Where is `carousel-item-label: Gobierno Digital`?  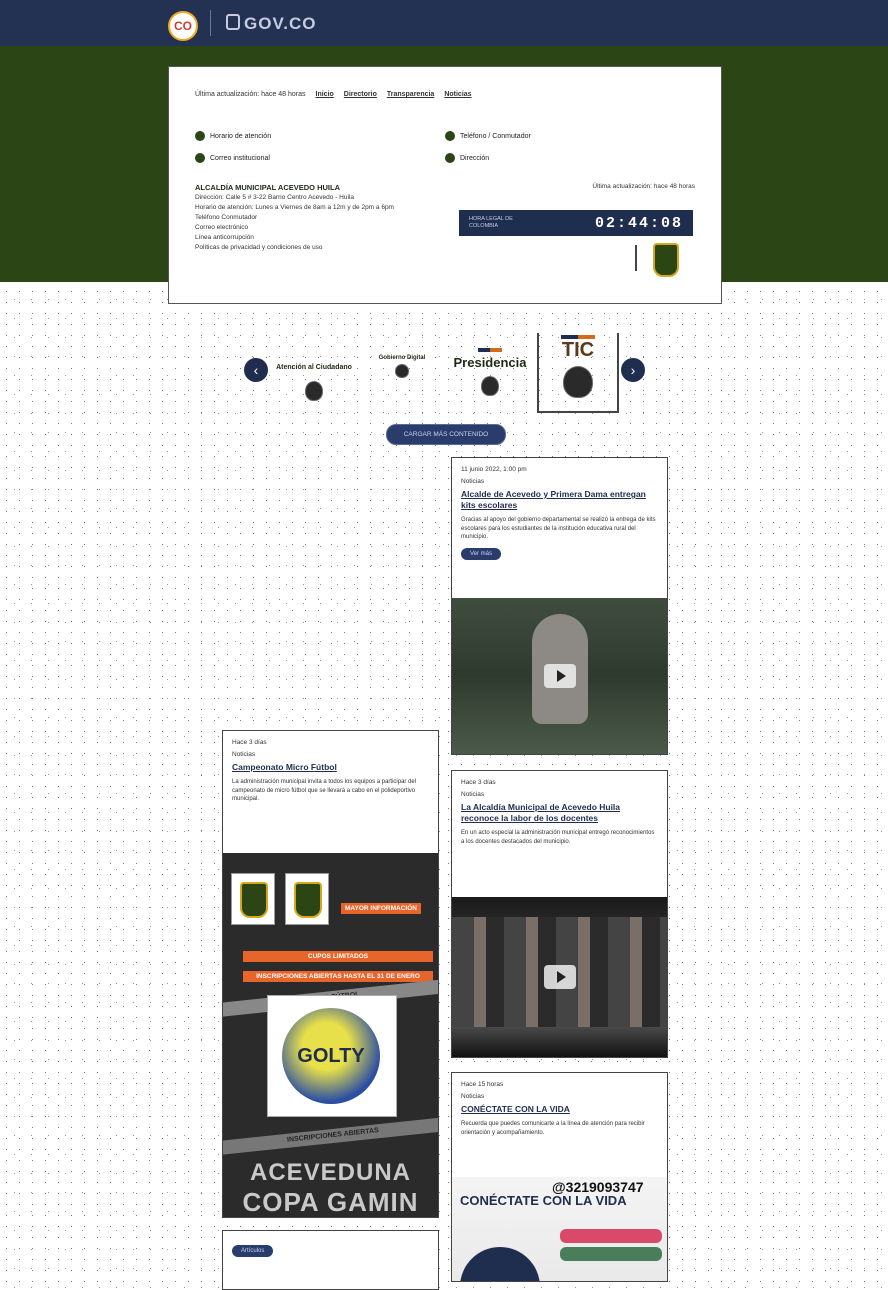
carousel-item-label: Gobierno Digital is located at coordinates (402, 358).